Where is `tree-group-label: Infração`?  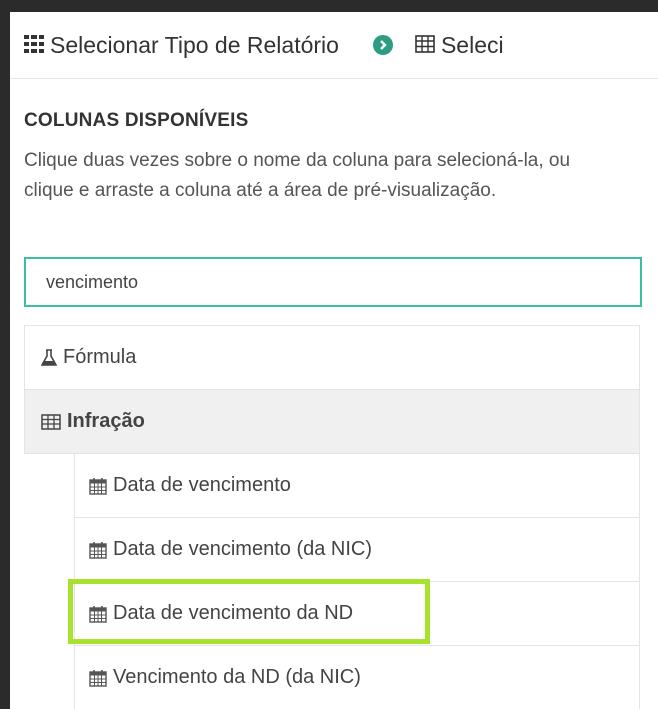
tree-group-label: Infração is located at coordinates (106, 421).